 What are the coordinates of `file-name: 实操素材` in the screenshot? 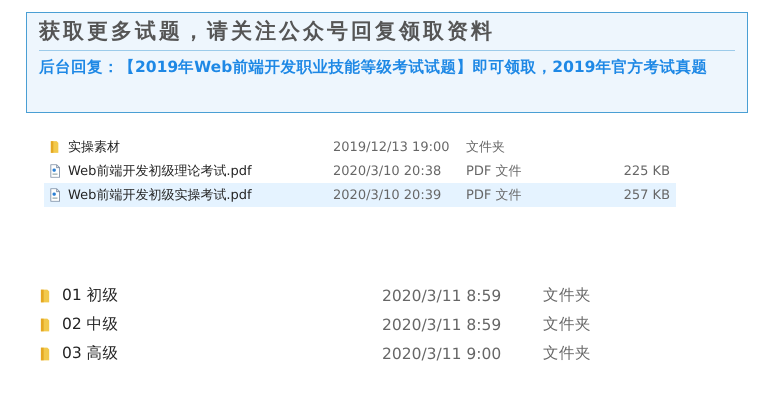 It's located at (94, 147).